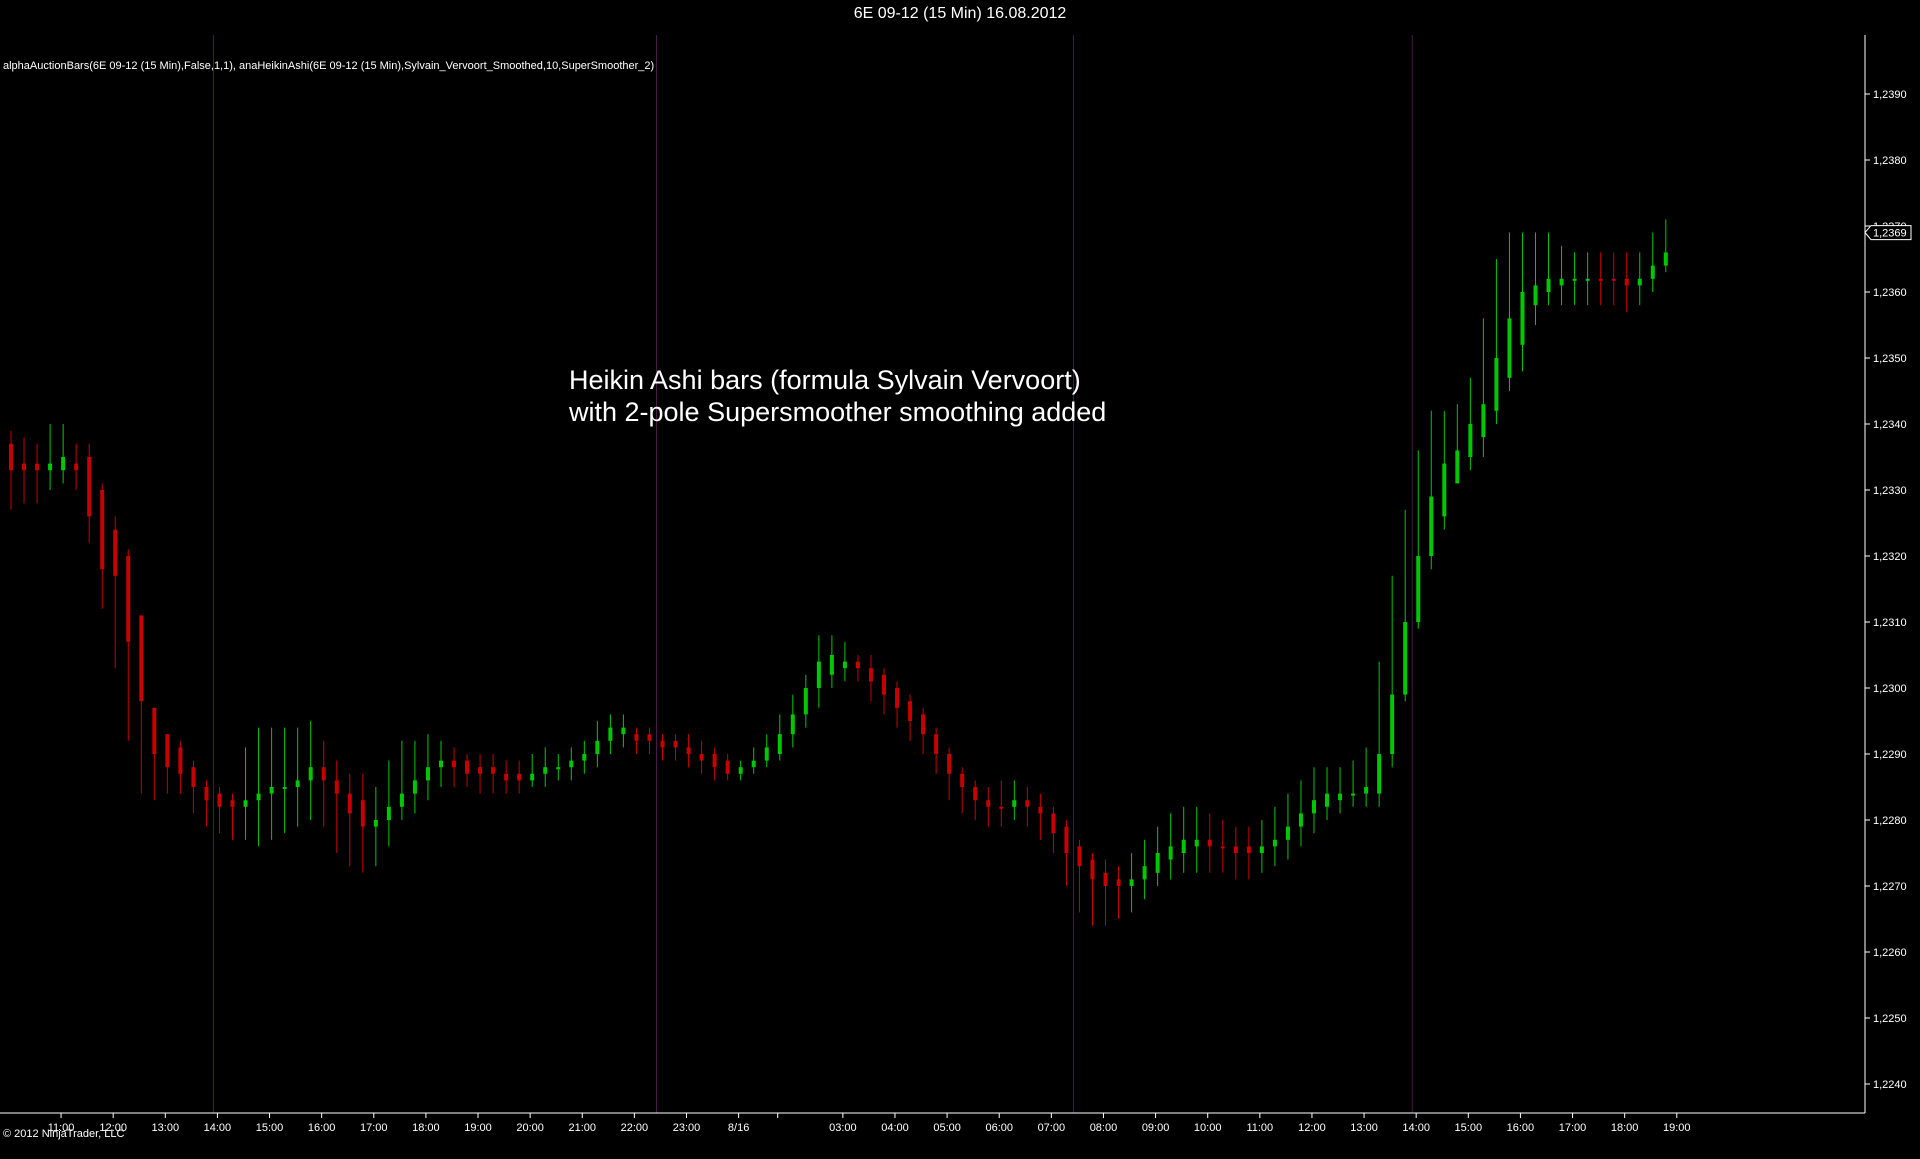  I want to click on price-tick-label: 1,2320, so click(1890, 557).